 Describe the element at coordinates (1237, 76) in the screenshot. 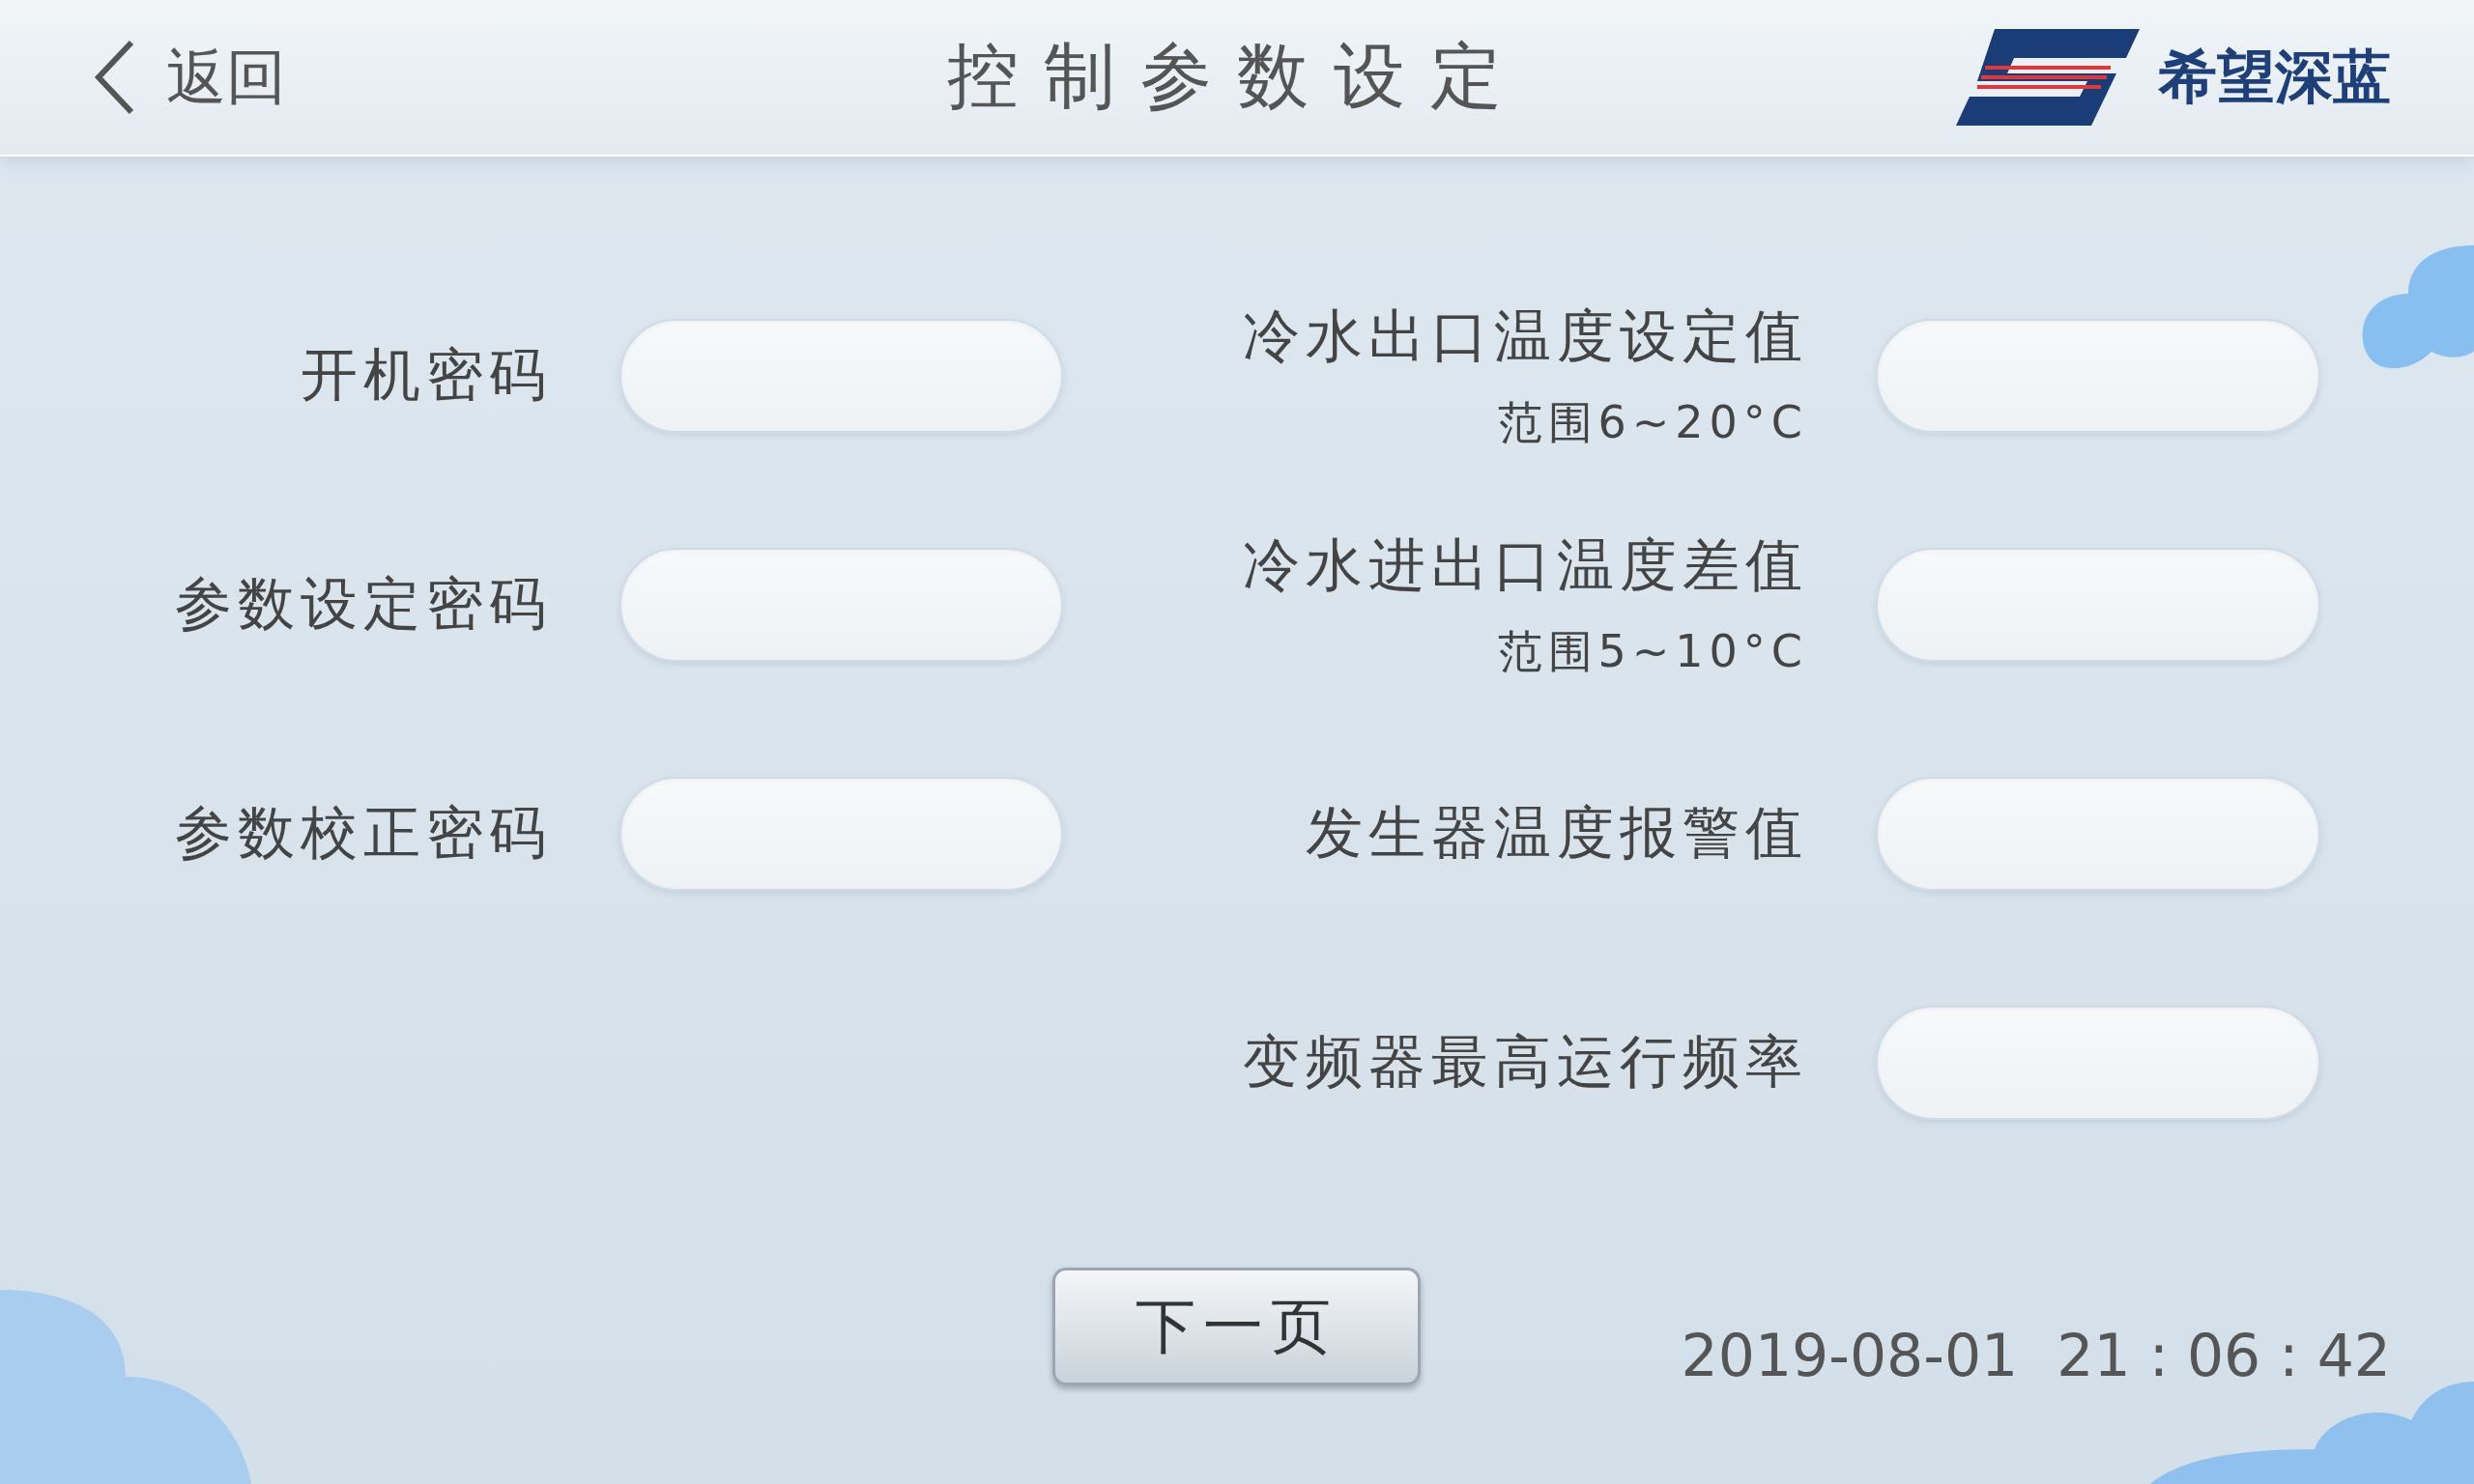

I see `page-title: 控制参数设定` at that location.